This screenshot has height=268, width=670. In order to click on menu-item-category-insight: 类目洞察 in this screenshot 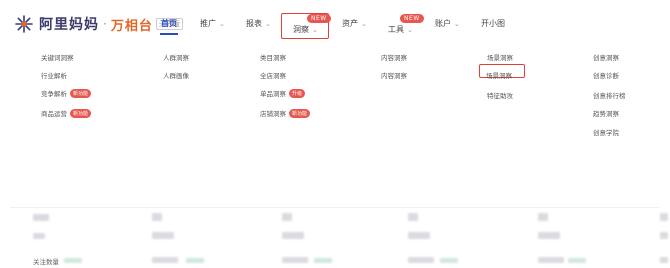, I will do `click(273, 57)`.